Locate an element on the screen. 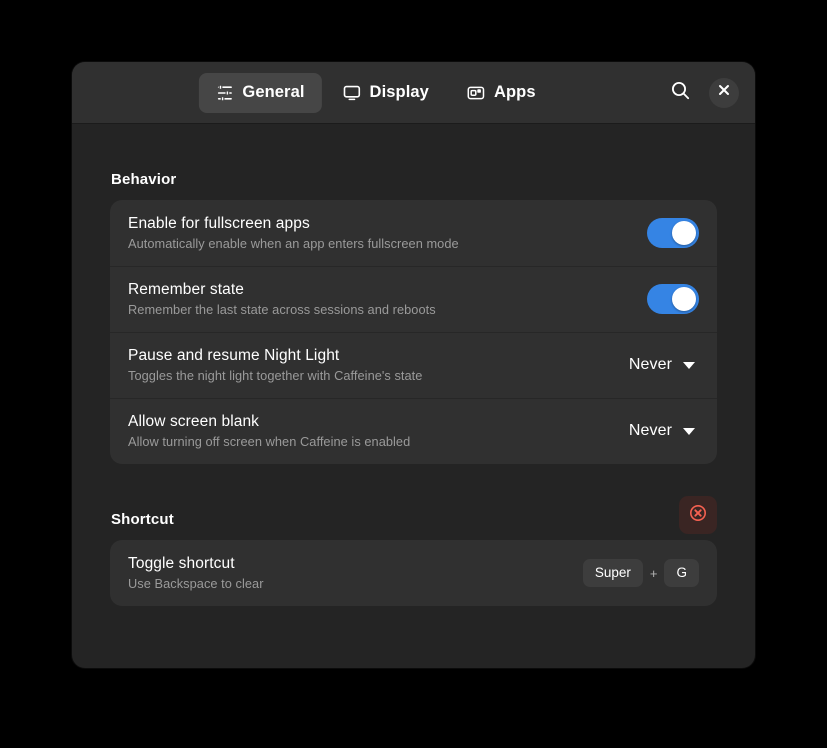 The height and width of the screenshot is (748, 827). shortcut-key-letter: G is located at coordinates (681, 573).